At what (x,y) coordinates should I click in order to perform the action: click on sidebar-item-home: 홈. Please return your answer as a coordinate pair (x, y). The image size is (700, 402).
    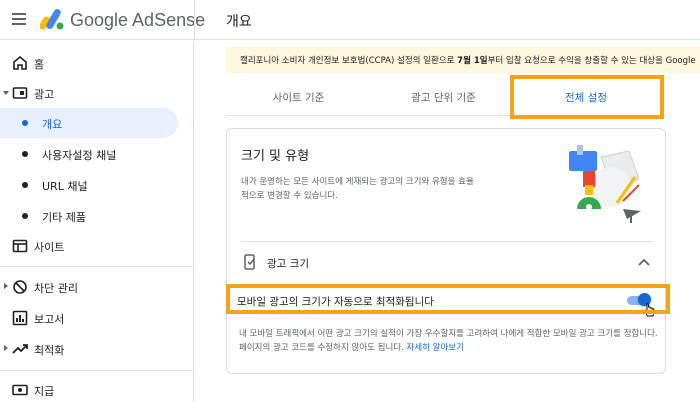
    Looking at the image, I should click on (97, 63).